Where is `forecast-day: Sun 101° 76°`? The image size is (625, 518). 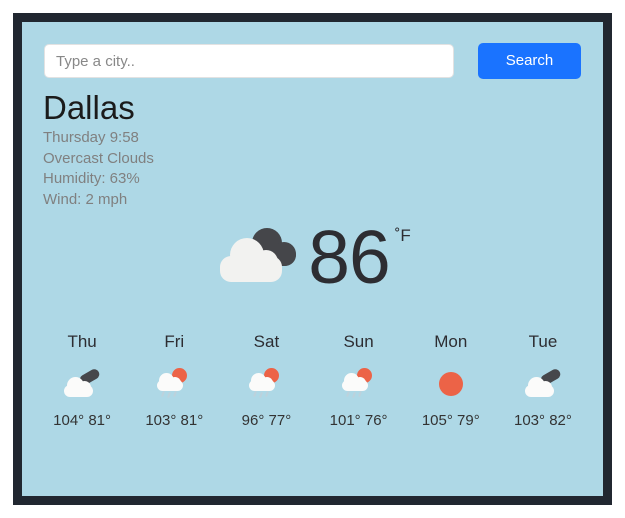
forecast-day: Sun 101° 76° is located at coordinates (359, 380).